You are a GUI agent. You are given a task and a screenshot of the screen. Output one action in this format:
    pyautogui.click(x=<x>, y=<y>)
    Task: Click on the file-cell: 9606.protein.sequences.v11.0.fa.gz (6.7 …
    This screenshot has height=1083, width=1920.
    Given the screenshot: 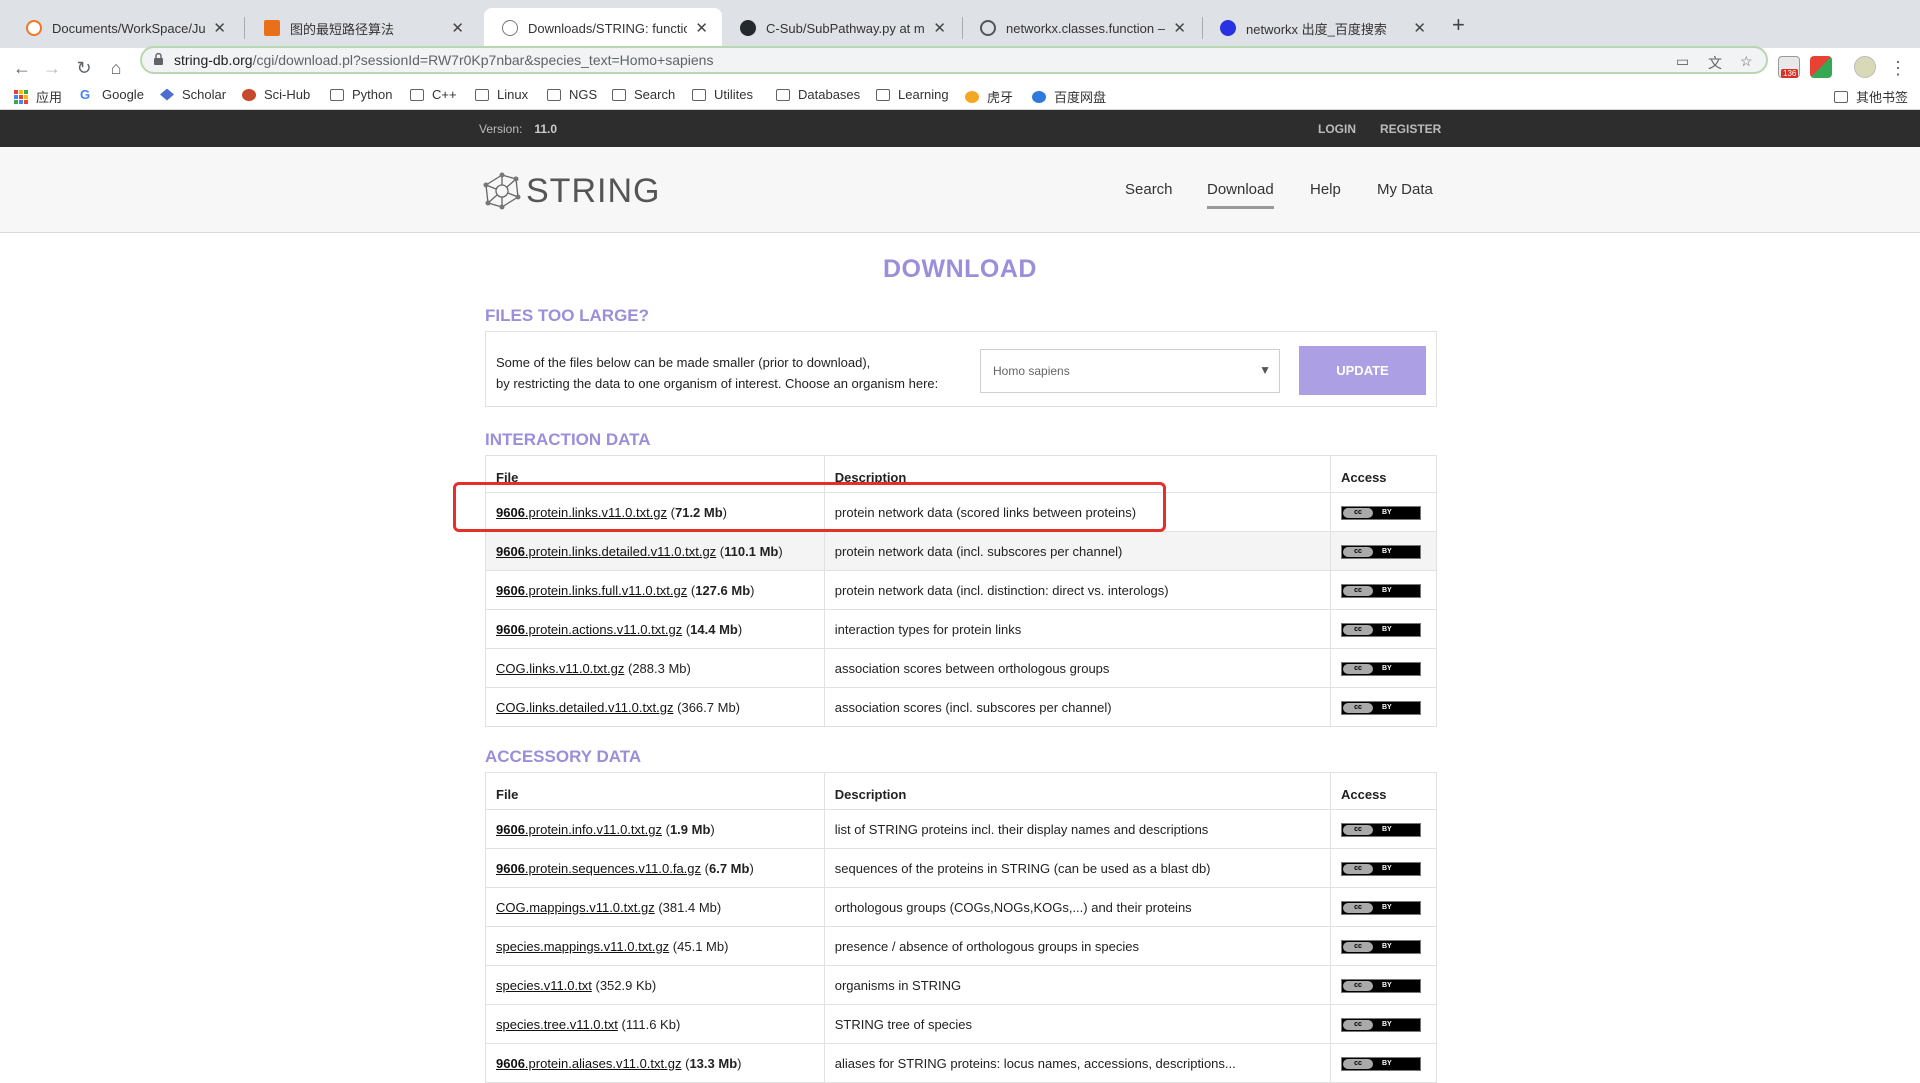 What is the action you would take?
    pyautogui.click(x=655, y=868)
    